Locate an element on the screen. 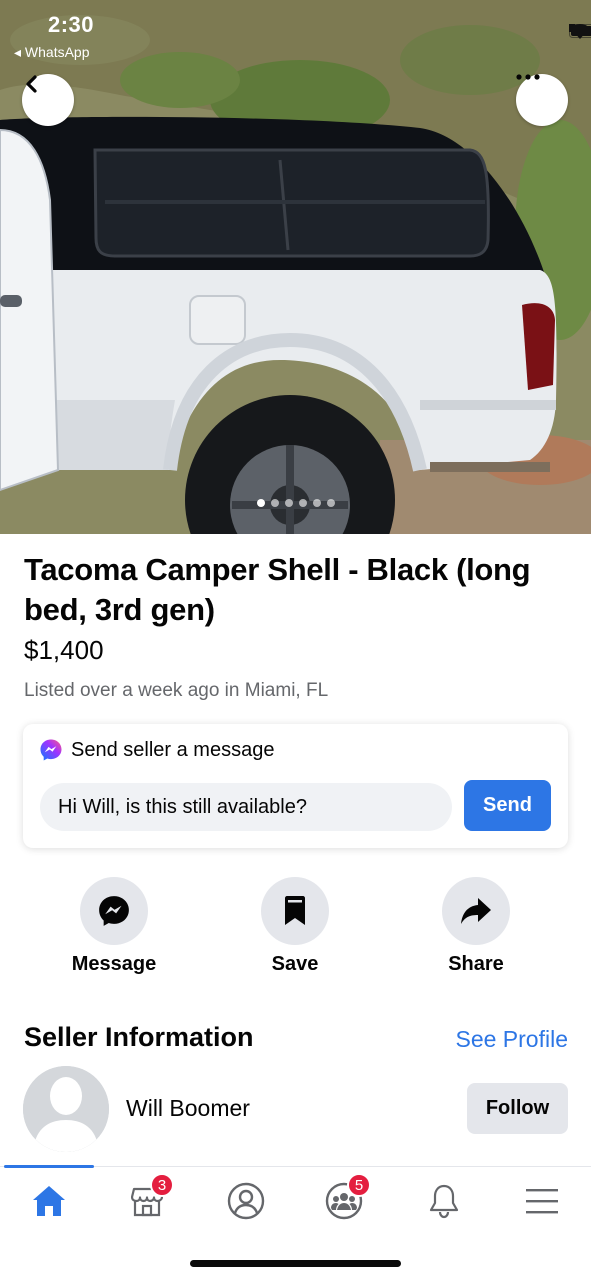  bookmark-icon is located at coordinates (295, 910).